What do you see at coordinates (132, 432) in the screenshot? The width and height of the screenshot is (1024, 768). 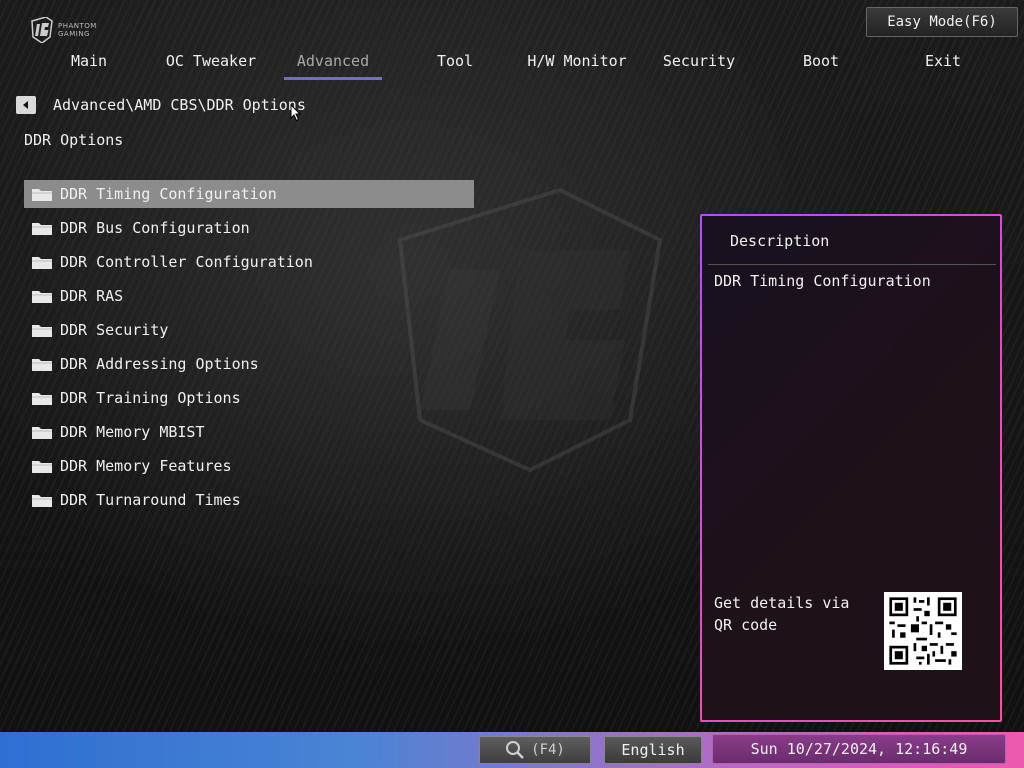 I see `list-item-label: DDR Memory MBIST` at bounding box center [132, 432].